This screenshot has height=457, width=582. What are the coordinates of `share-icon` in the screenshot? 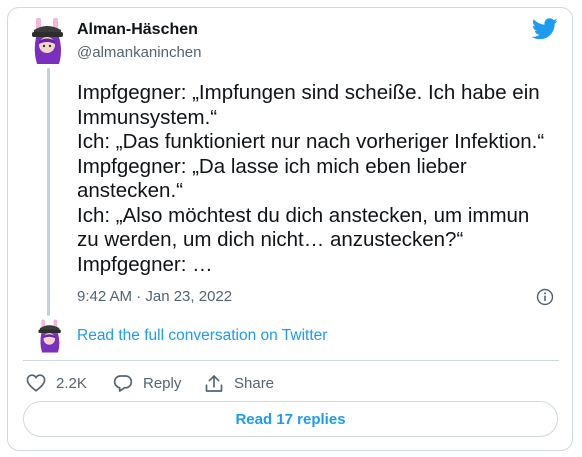 It's located at (214, 383).